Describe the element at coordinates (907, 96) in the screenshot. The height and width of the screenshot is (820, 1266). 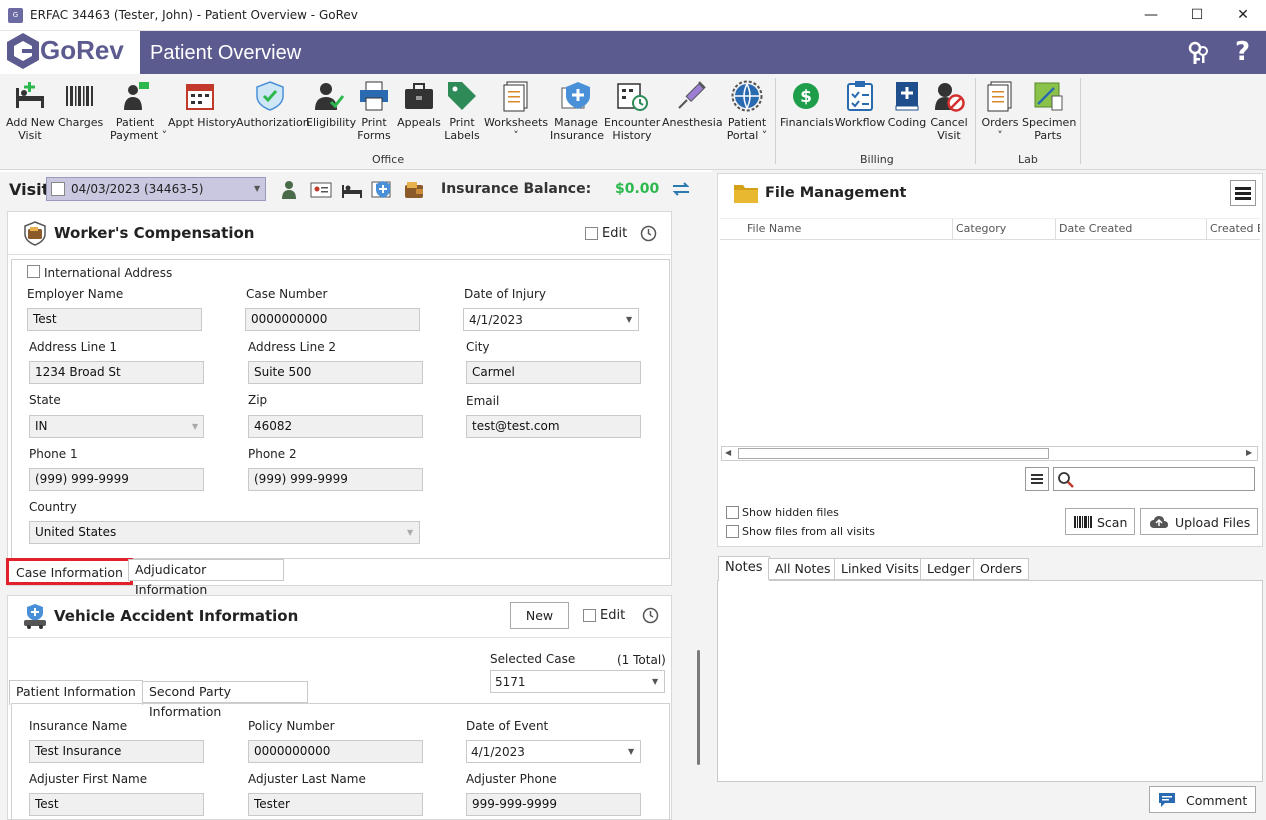
I see `coding-icon` at that location.